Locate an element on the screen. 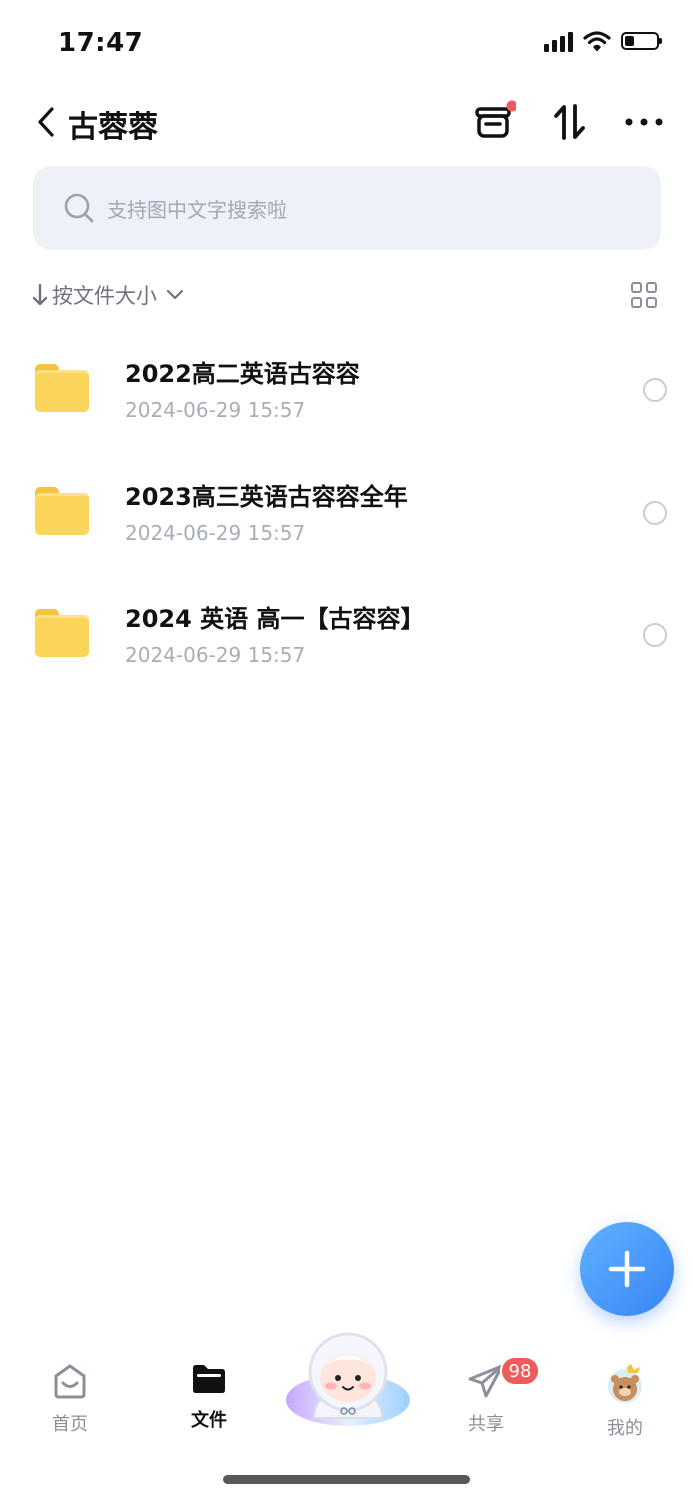 Image resolution: width=693 pixels, height=1500 pixels. avatar-icon is located at coordinates (625, 1383).